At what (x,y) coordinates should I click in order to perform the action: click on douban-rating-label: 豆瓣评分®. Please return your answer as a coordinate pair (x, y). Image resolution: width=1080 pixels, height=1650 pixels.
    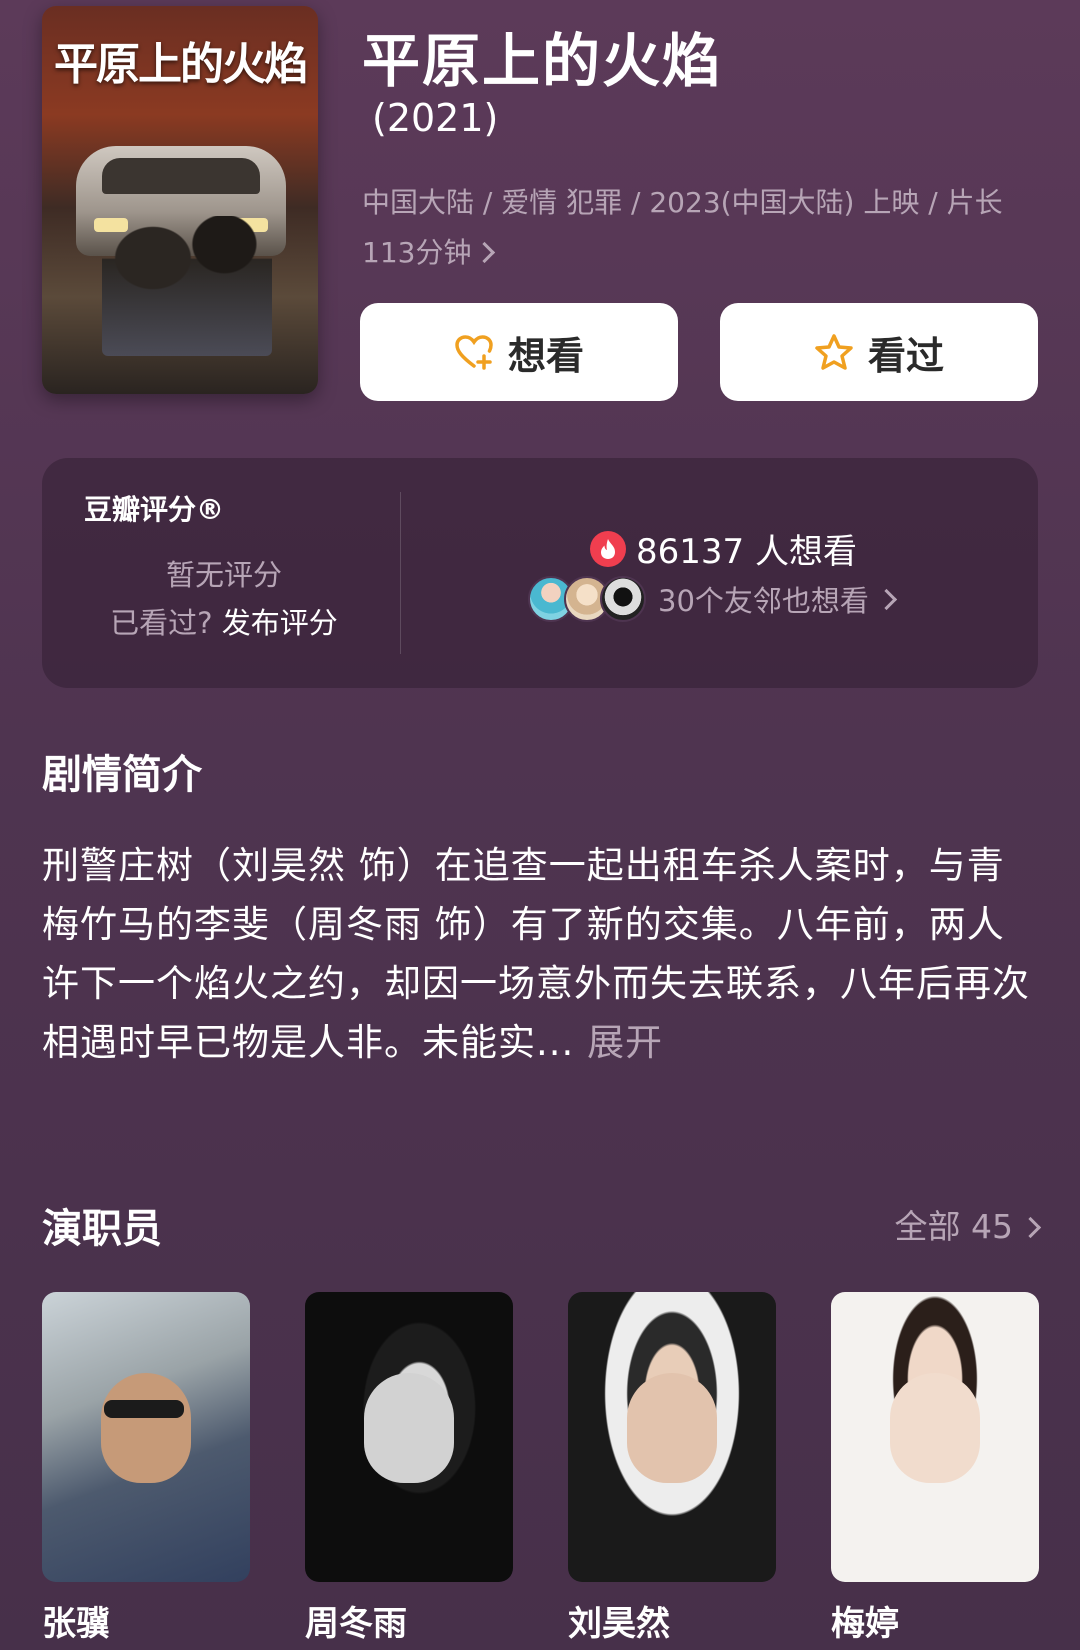
    Looking at the image, I should click on (154, 509).